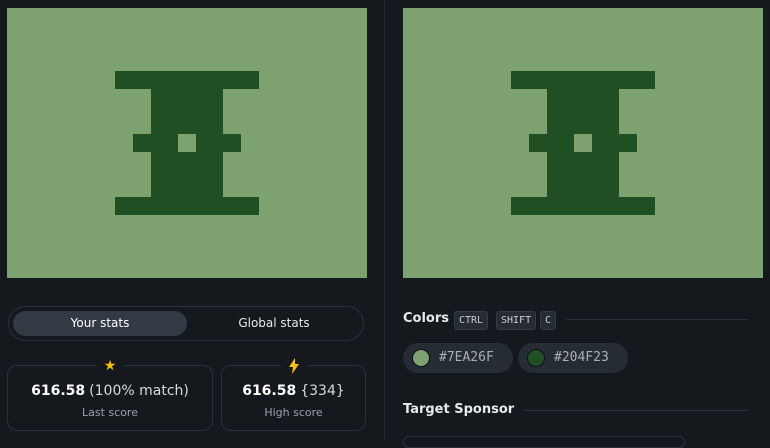  Describe the element at coordinates (544, 442) in the screenshot. I see `sponsor-card` at that location.